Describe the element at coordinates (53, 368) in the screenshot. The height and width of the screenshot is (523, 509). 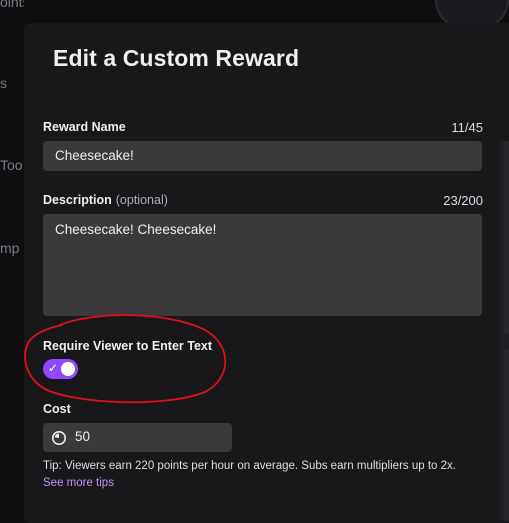
I see `check-icon: ✓` at that location.